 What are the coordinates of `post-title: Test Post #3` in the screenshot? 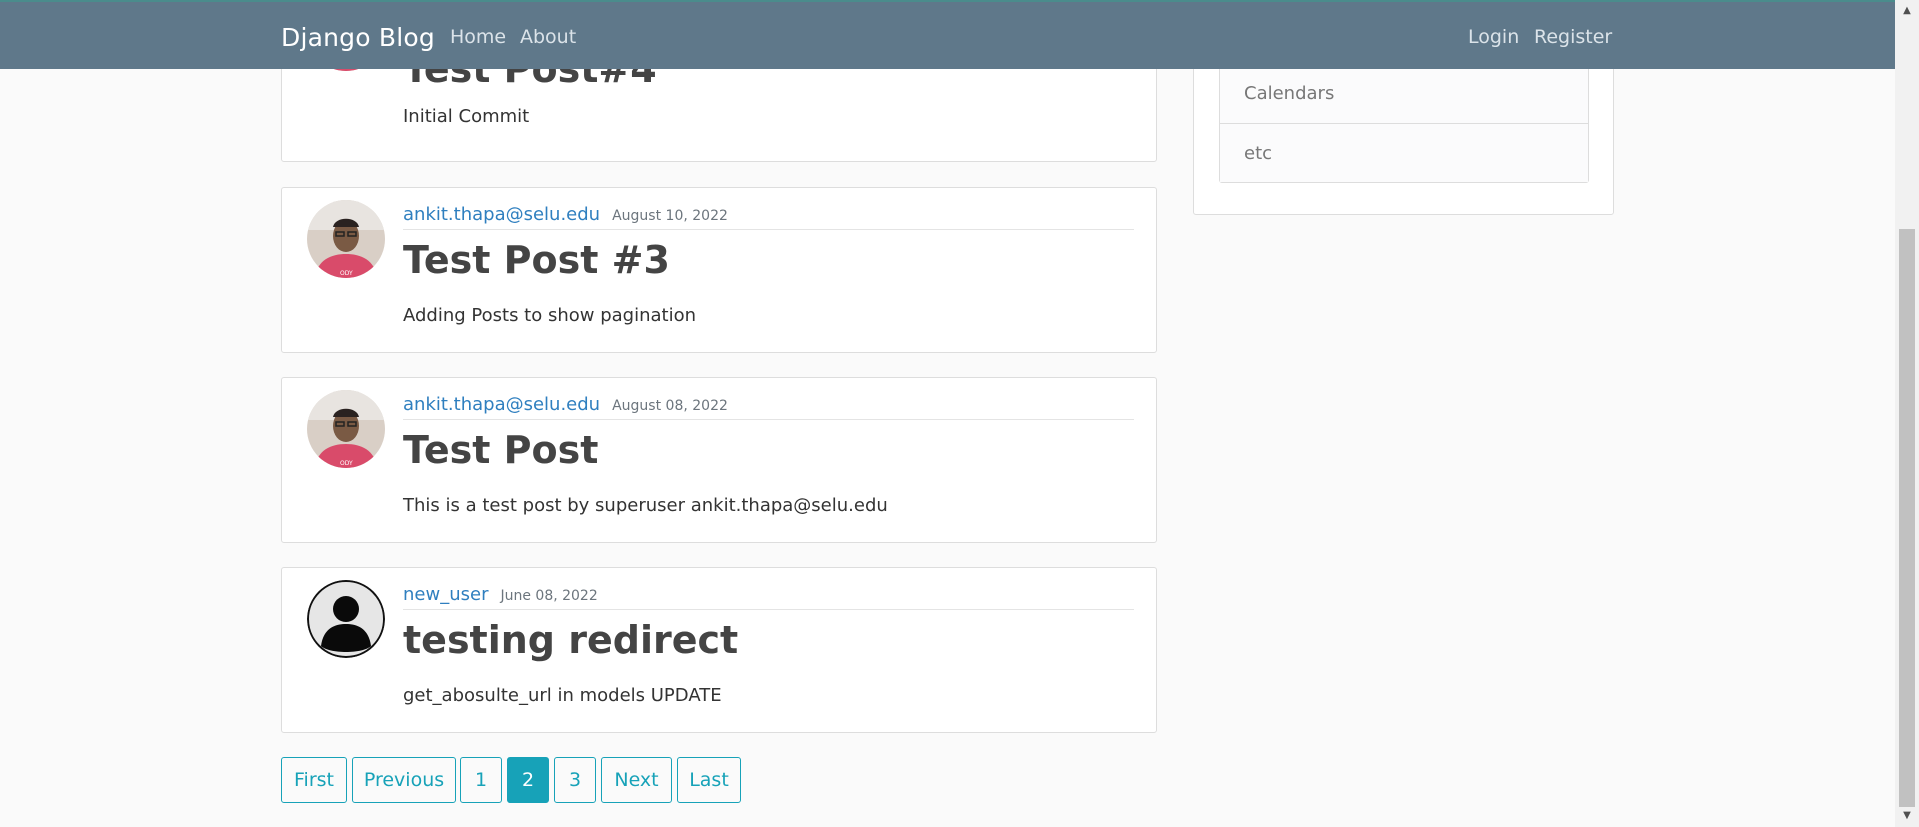 It's located at (536, 260).